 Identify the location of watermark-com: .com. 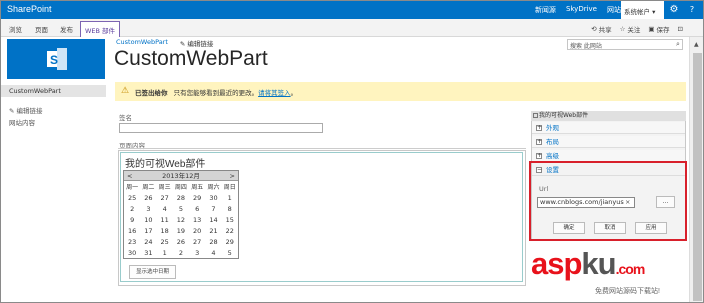
(630, 269).